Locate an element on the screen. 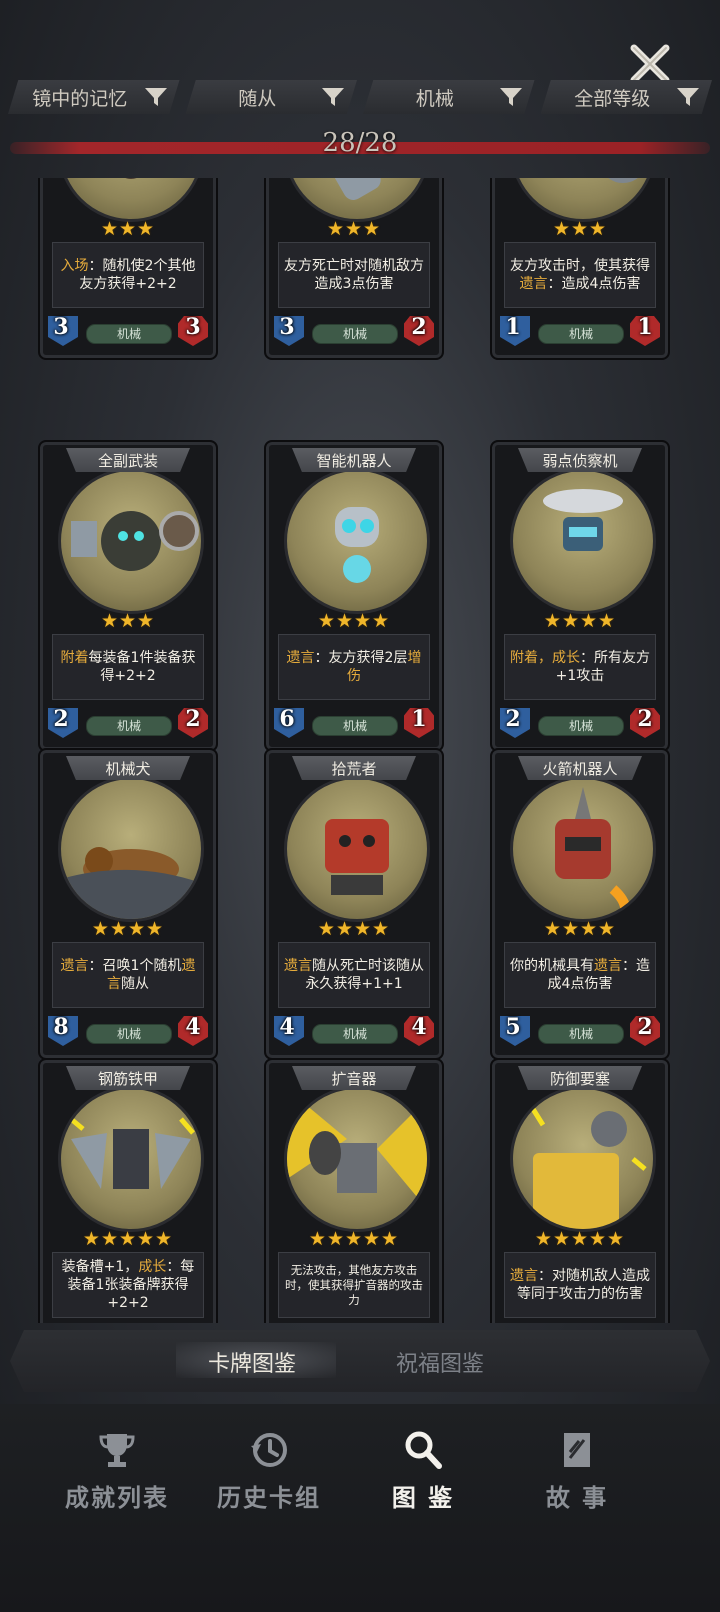 This screenshot has height=1612, width=720. card-name: 火箭机器人 is located at coordinates (580, 768).